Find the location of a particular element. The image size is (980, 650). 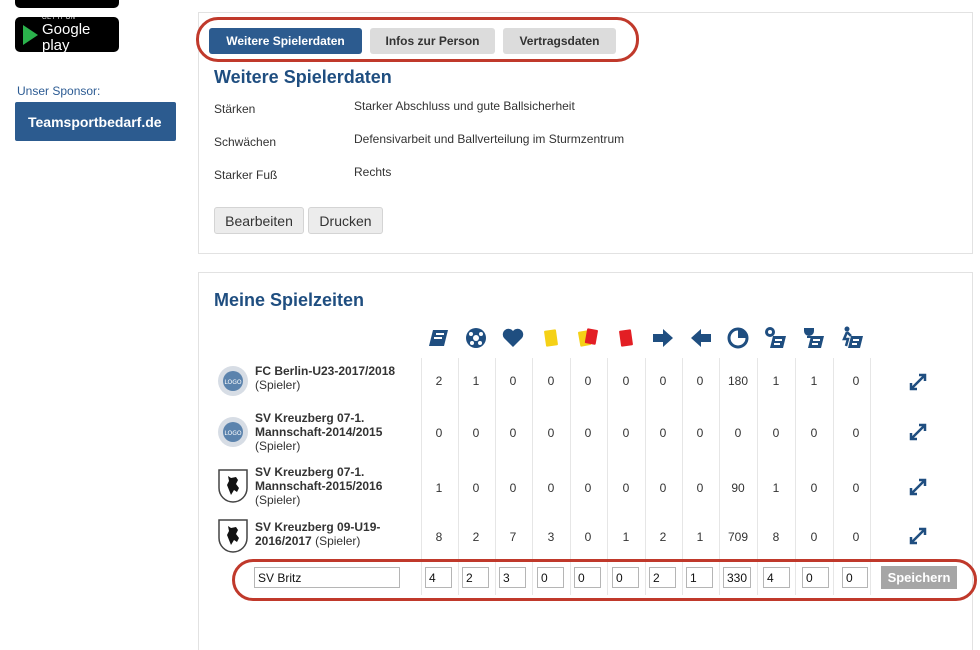

subbed-out-icon is located at coordinates (701, 338).